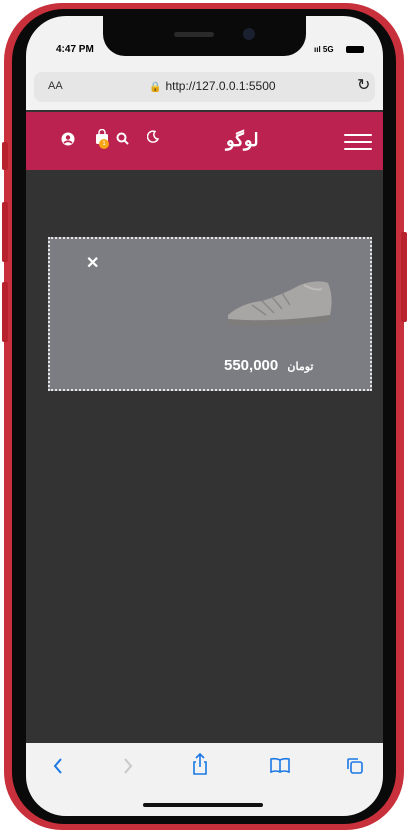 This screenshot has width=409, height=833. I want to click on price-value: 550,000, so click(251, 365).